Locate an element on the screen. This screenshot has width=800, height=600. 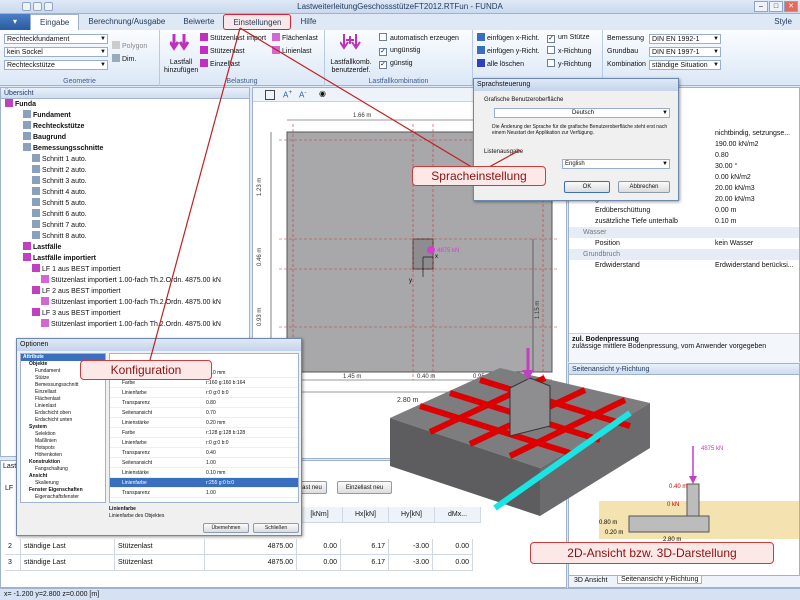
callout-konfiguration: Konfiguration is located at coordinates (146, 370).